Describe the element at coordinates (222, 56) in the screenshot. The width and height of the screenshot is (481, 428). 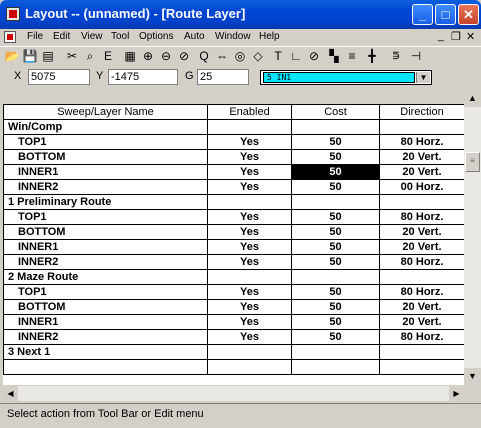
I see `move-icon: ⇔` at that location.